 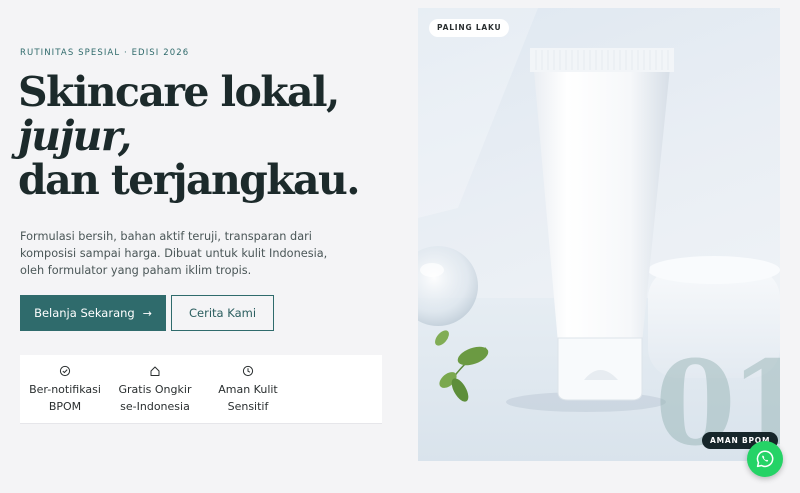 I want to click on feature-item: Ber-notifikasi BPOM, so click(x=65, y=390).